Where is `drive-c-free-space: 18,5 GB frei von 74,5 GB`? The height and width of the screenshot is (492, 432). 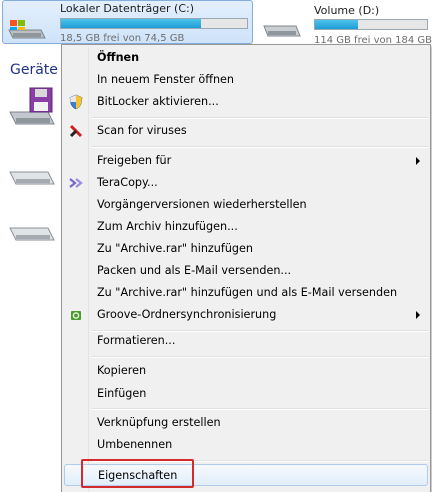 drive-c-free-space: 18,5 GB frei von 74,5 GB is located at coordinates (122, 38).